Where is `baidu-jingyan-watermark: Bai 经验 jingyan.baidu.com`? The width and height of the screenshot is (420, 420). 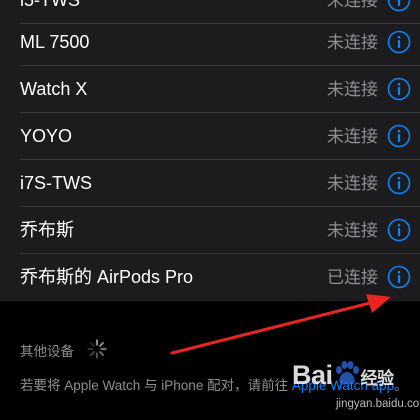 baidu-jingyan-watermark: Bai 经验 jingyan.baidu.com is located at coordinates (356, 388).